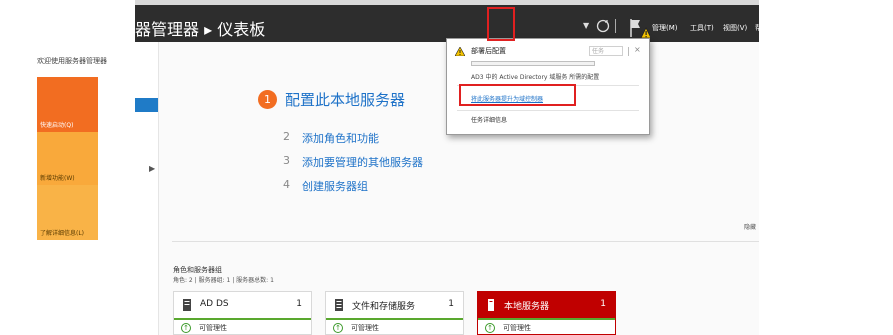  Describe the element at coordinates (286, 136) in the screenshot. I see `step-2-number: 2` at that location.